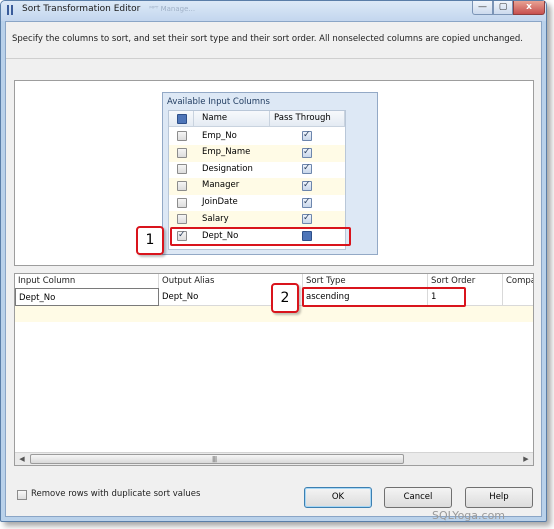 The height and width of the screenshot is (529, 554). I want to click on input-column-header: Input Column, so click(87, 281).